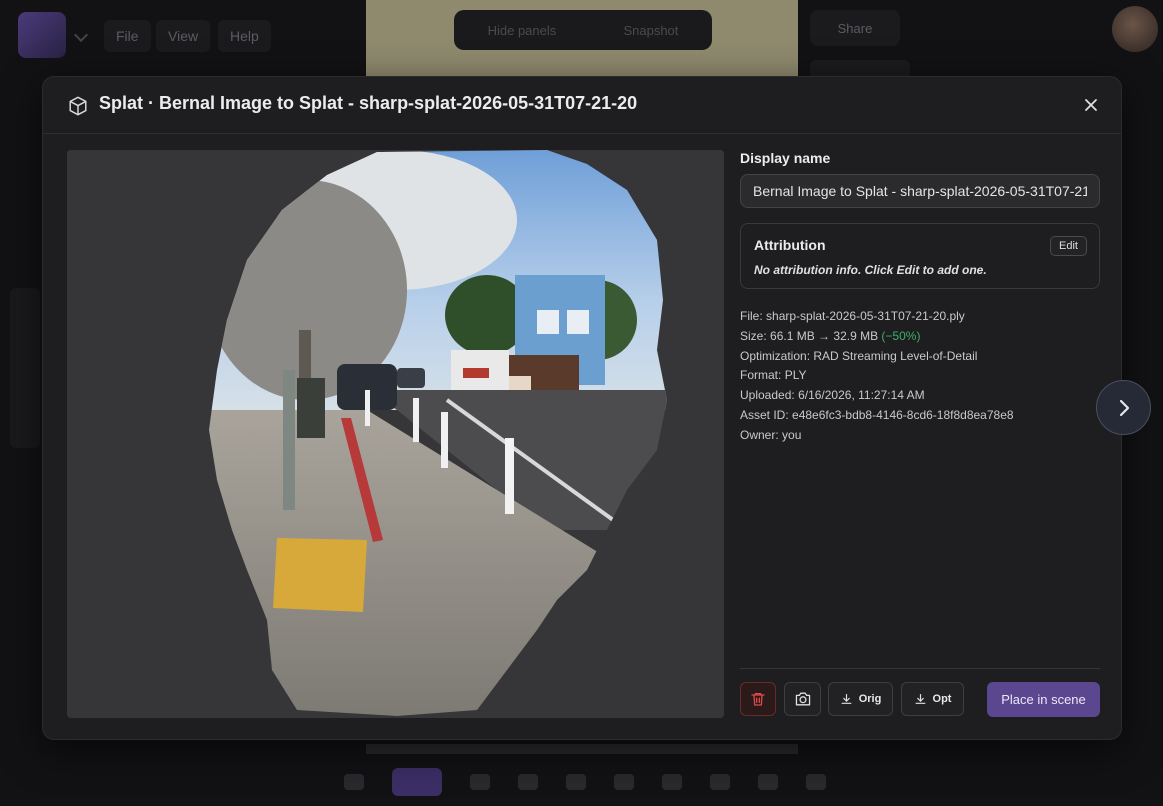  What do you see at coordinates (81, 35) in the screenshot?
I see `chevron-down-icon` at bounding box center [81, 35].